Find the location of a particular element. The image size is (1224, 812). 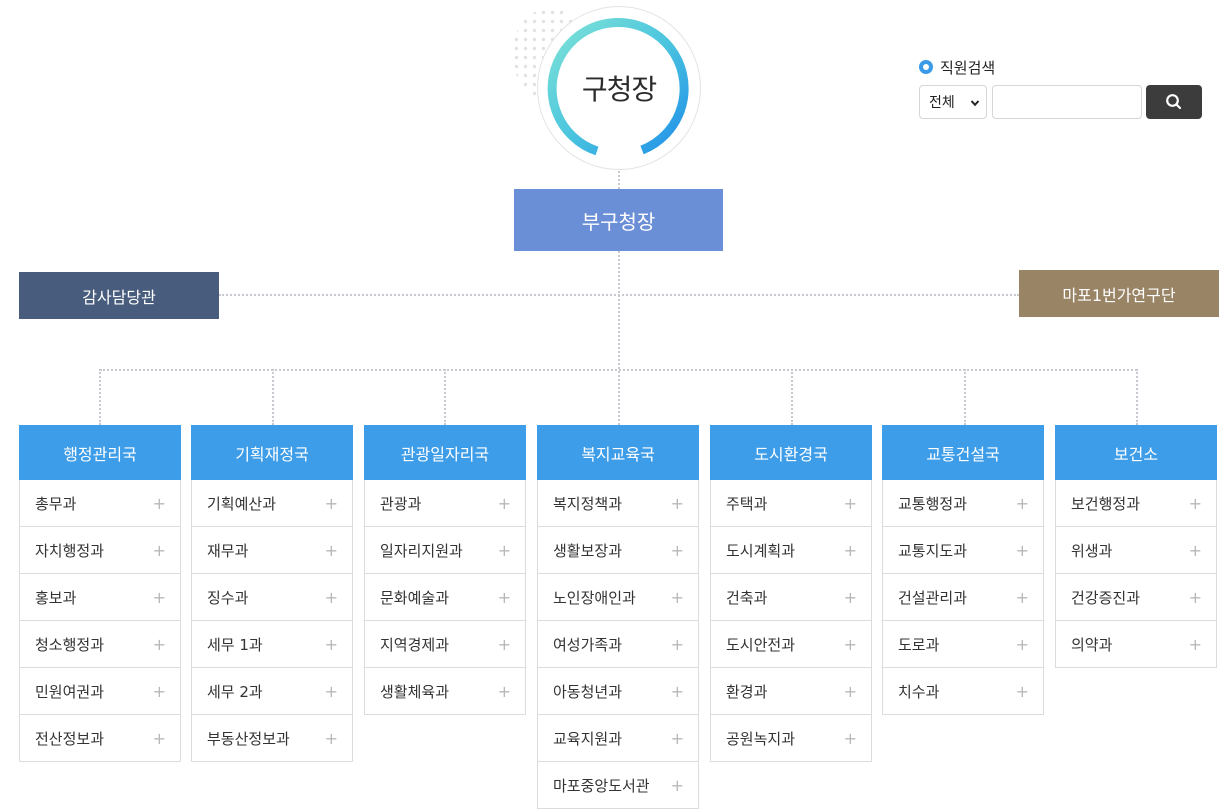

division-item: 총무과 + is located at coordinates (100, 503).